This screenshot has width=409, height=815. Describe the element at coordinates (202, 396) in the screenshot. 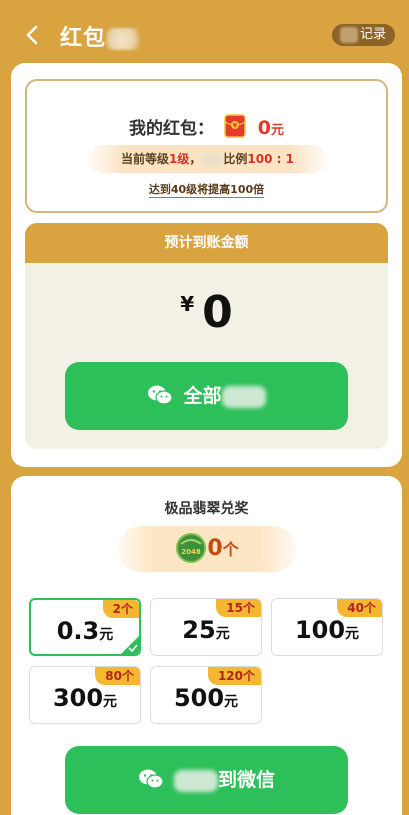

I see `withdraw-all-label: 全部` at that location.